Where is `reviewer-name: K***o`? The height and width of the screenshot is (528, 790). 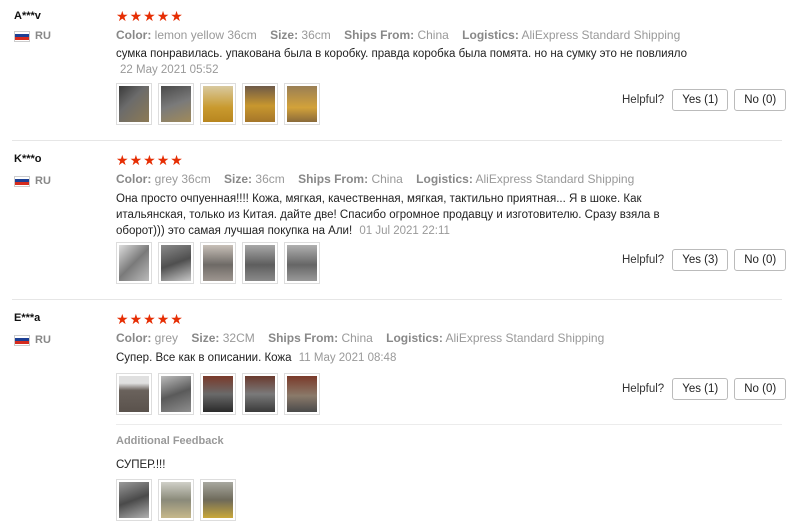 reviewer-name: K***o is located at coordinates (28, 159).